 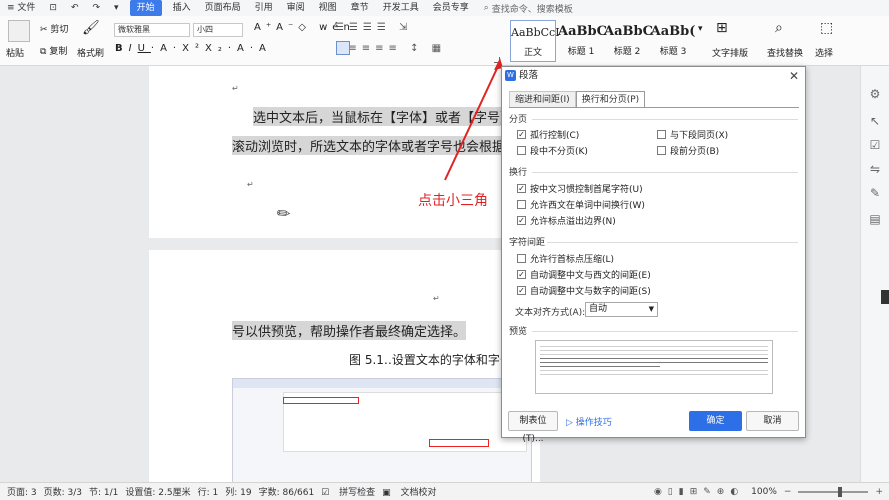 I want to click on tab-divider, so click(x=654, y=107).